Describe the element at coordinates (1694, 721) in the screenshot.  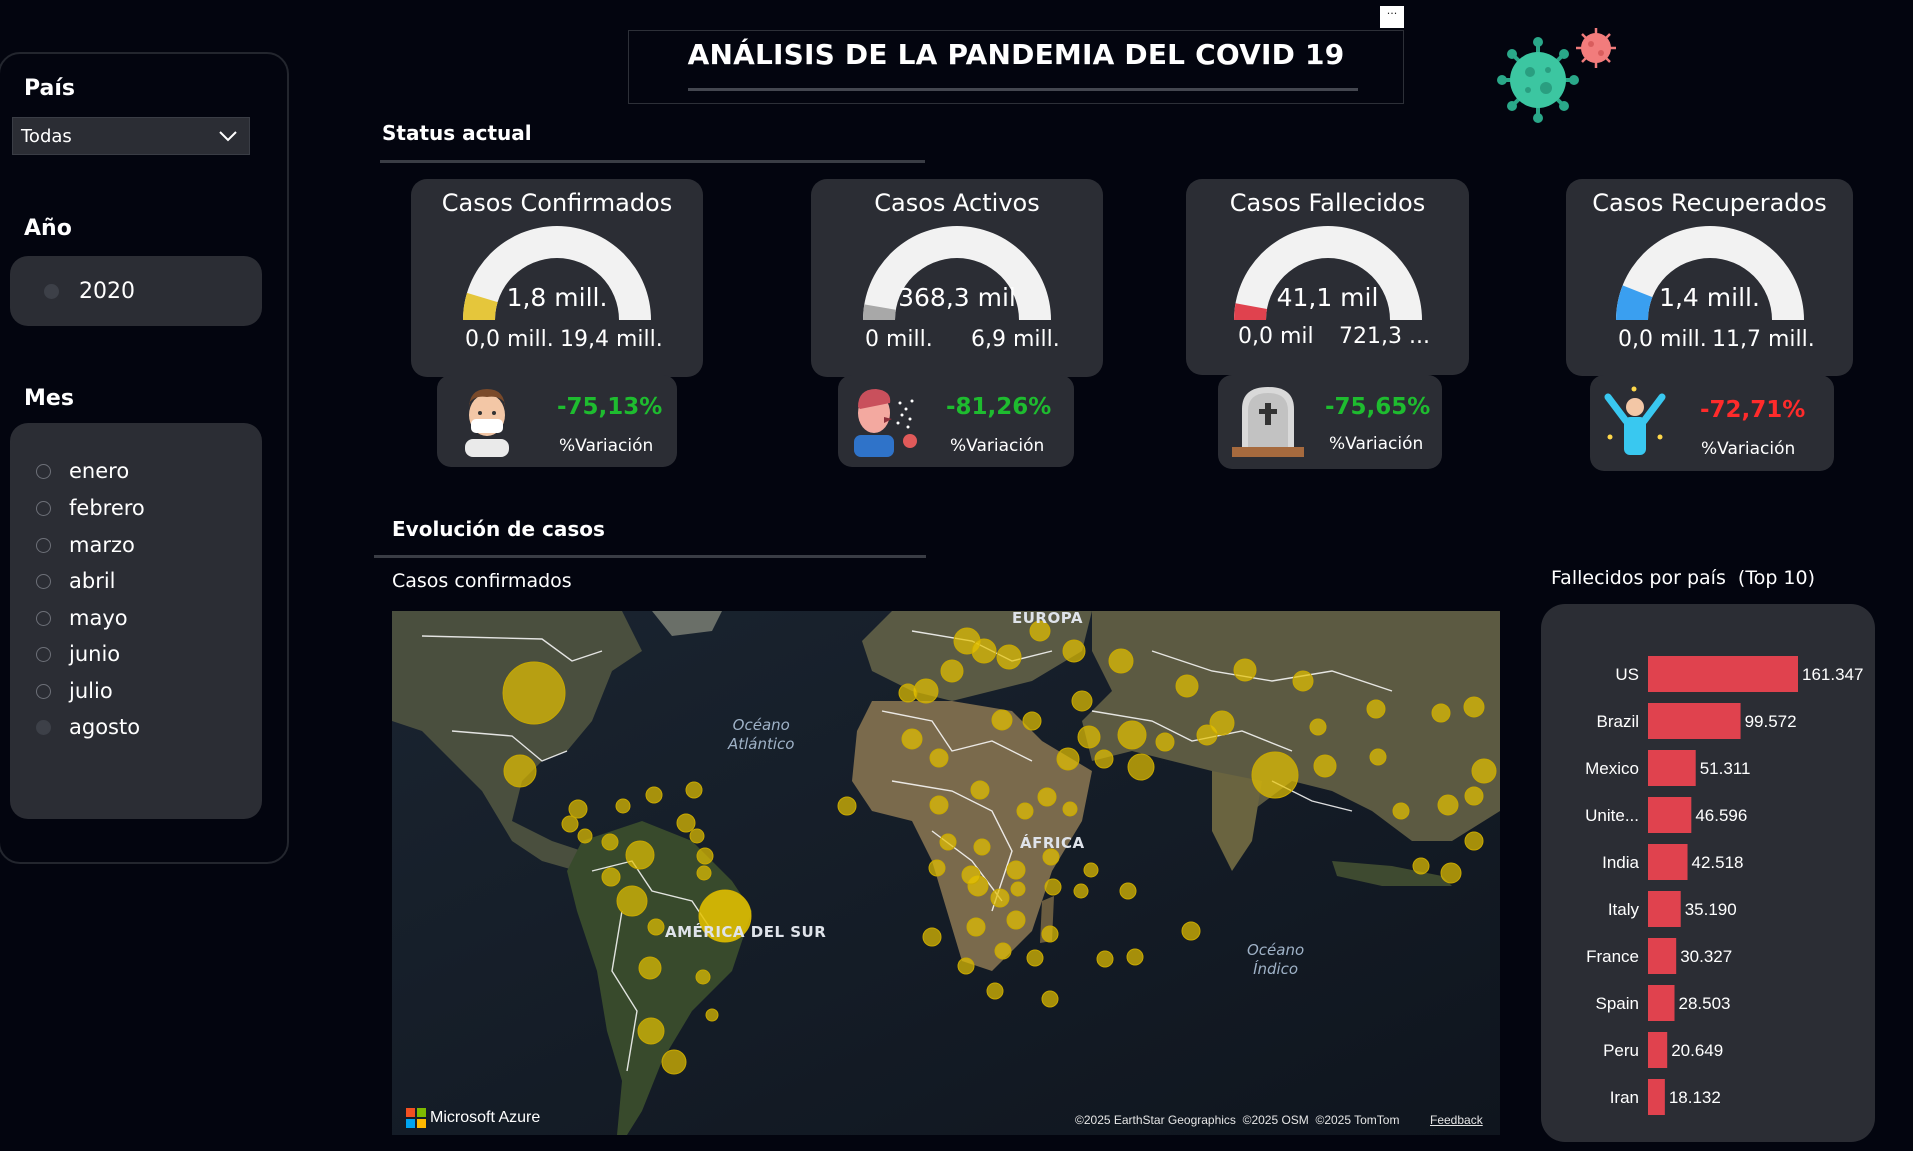
I see `bar-brazil` at that location.